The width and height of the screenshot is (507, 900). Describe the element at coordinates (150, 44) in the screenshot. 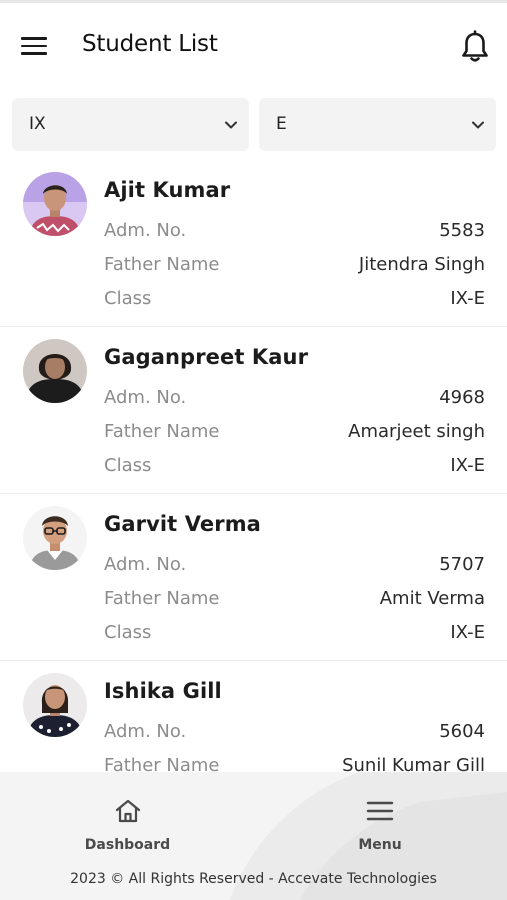

I see `page-title: Student List` at that location.